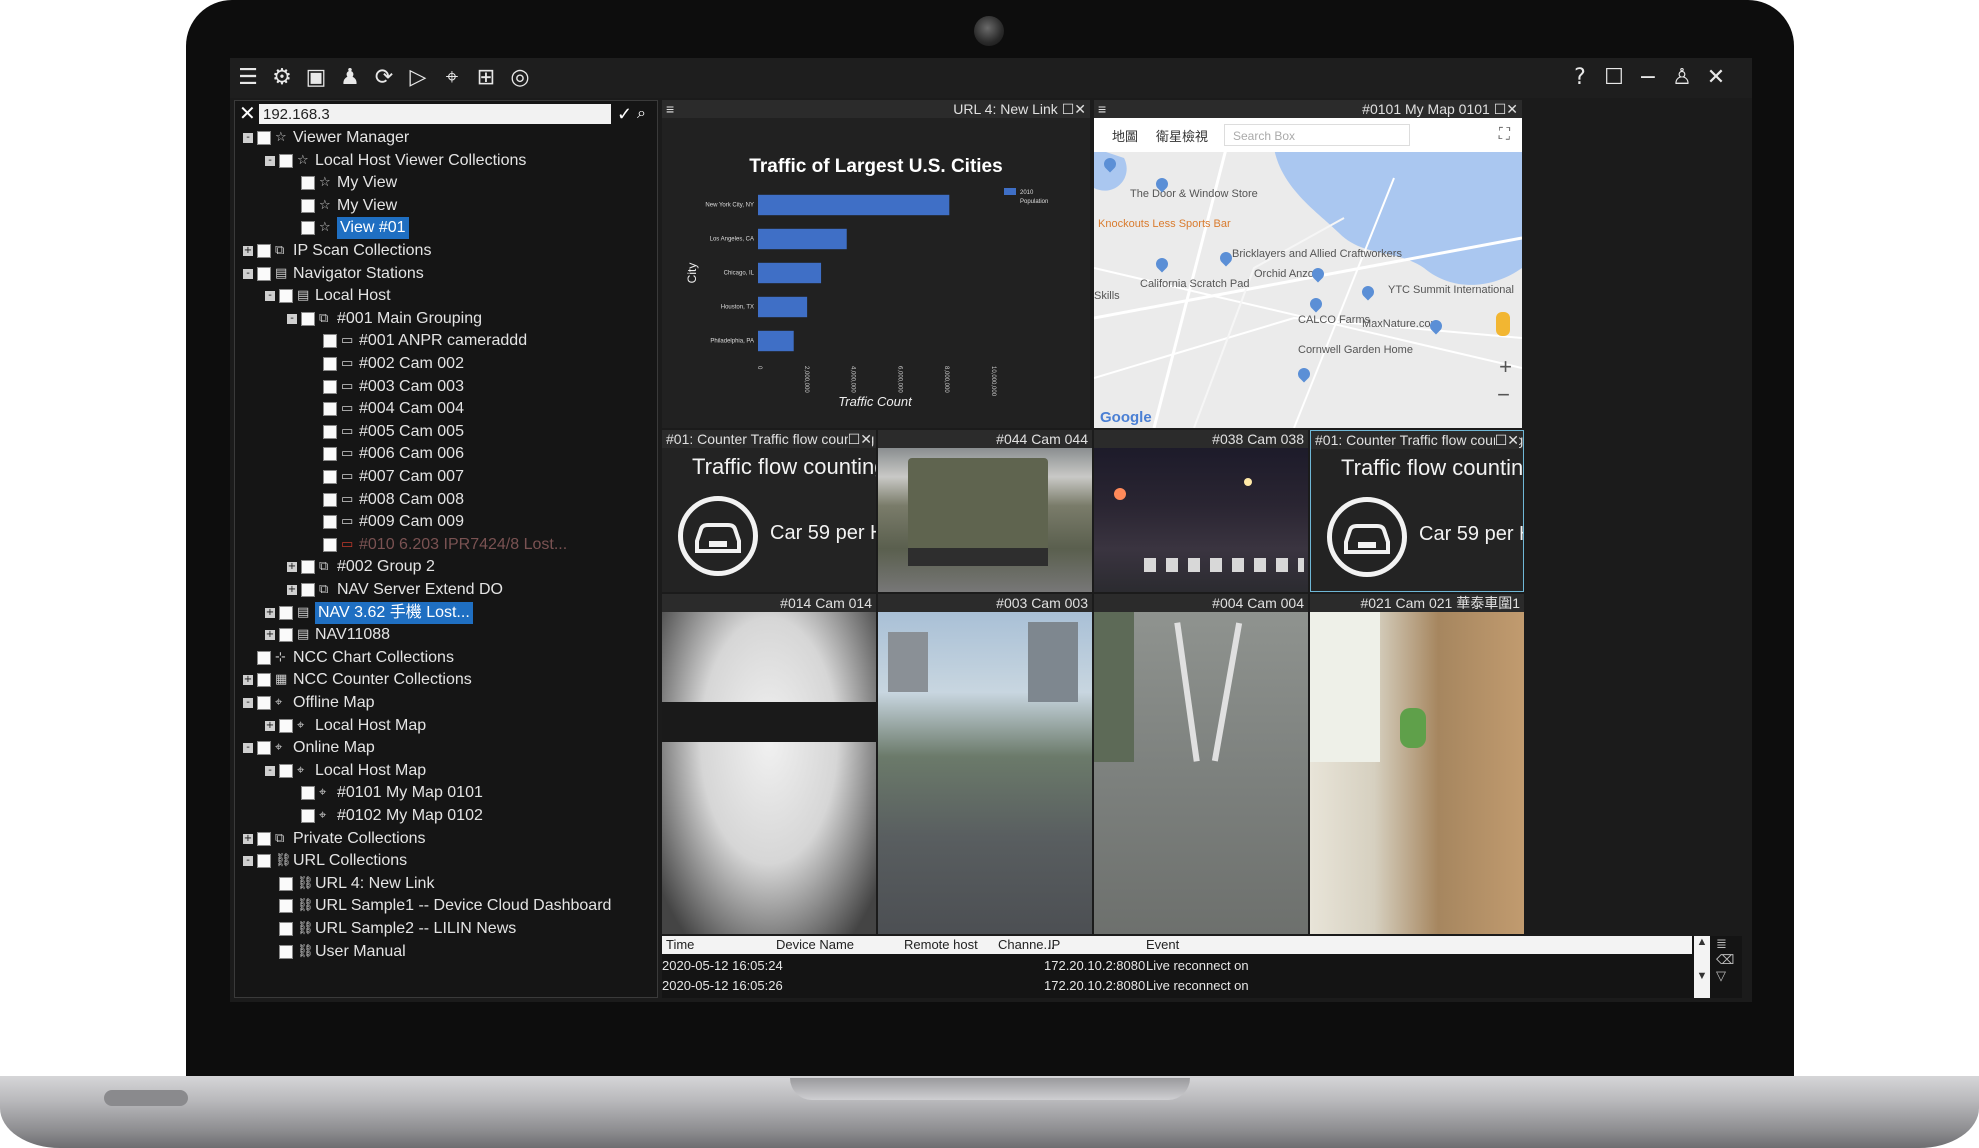  What do you see at coordinates (350, 78) in the screenshot?
I see `user-icon: ♟` at bounding box center [350, 78].